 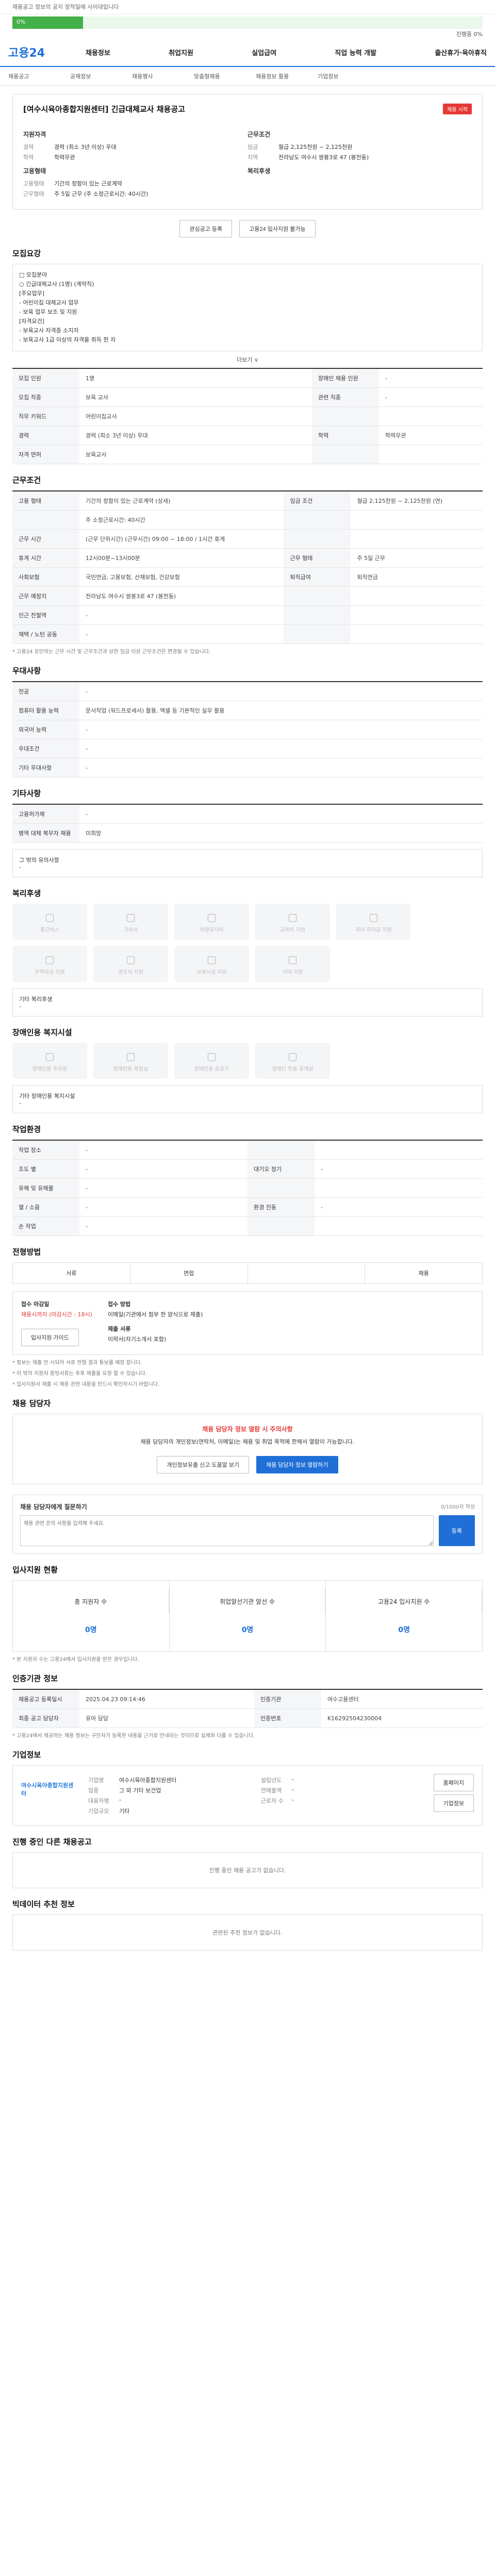 What do you see at coordinates (45, 729) in the screenshot?
I see `table-header-cell: 외국어 능력` at bounding box center [45, 729].